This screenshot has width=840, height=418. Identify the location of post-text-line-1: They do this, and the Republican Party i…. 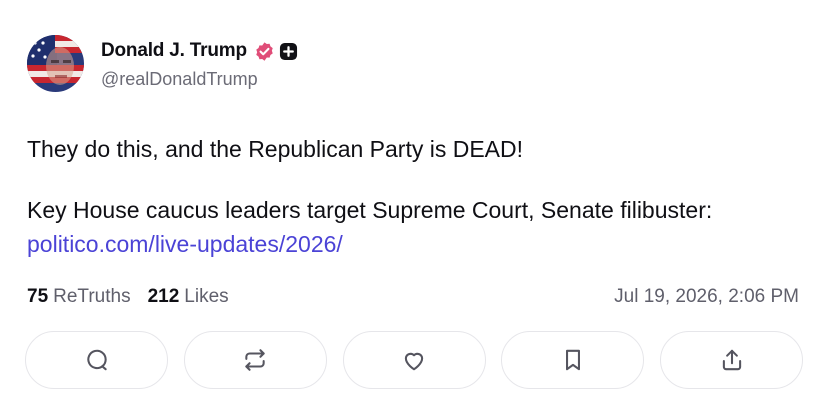
(275, 149).